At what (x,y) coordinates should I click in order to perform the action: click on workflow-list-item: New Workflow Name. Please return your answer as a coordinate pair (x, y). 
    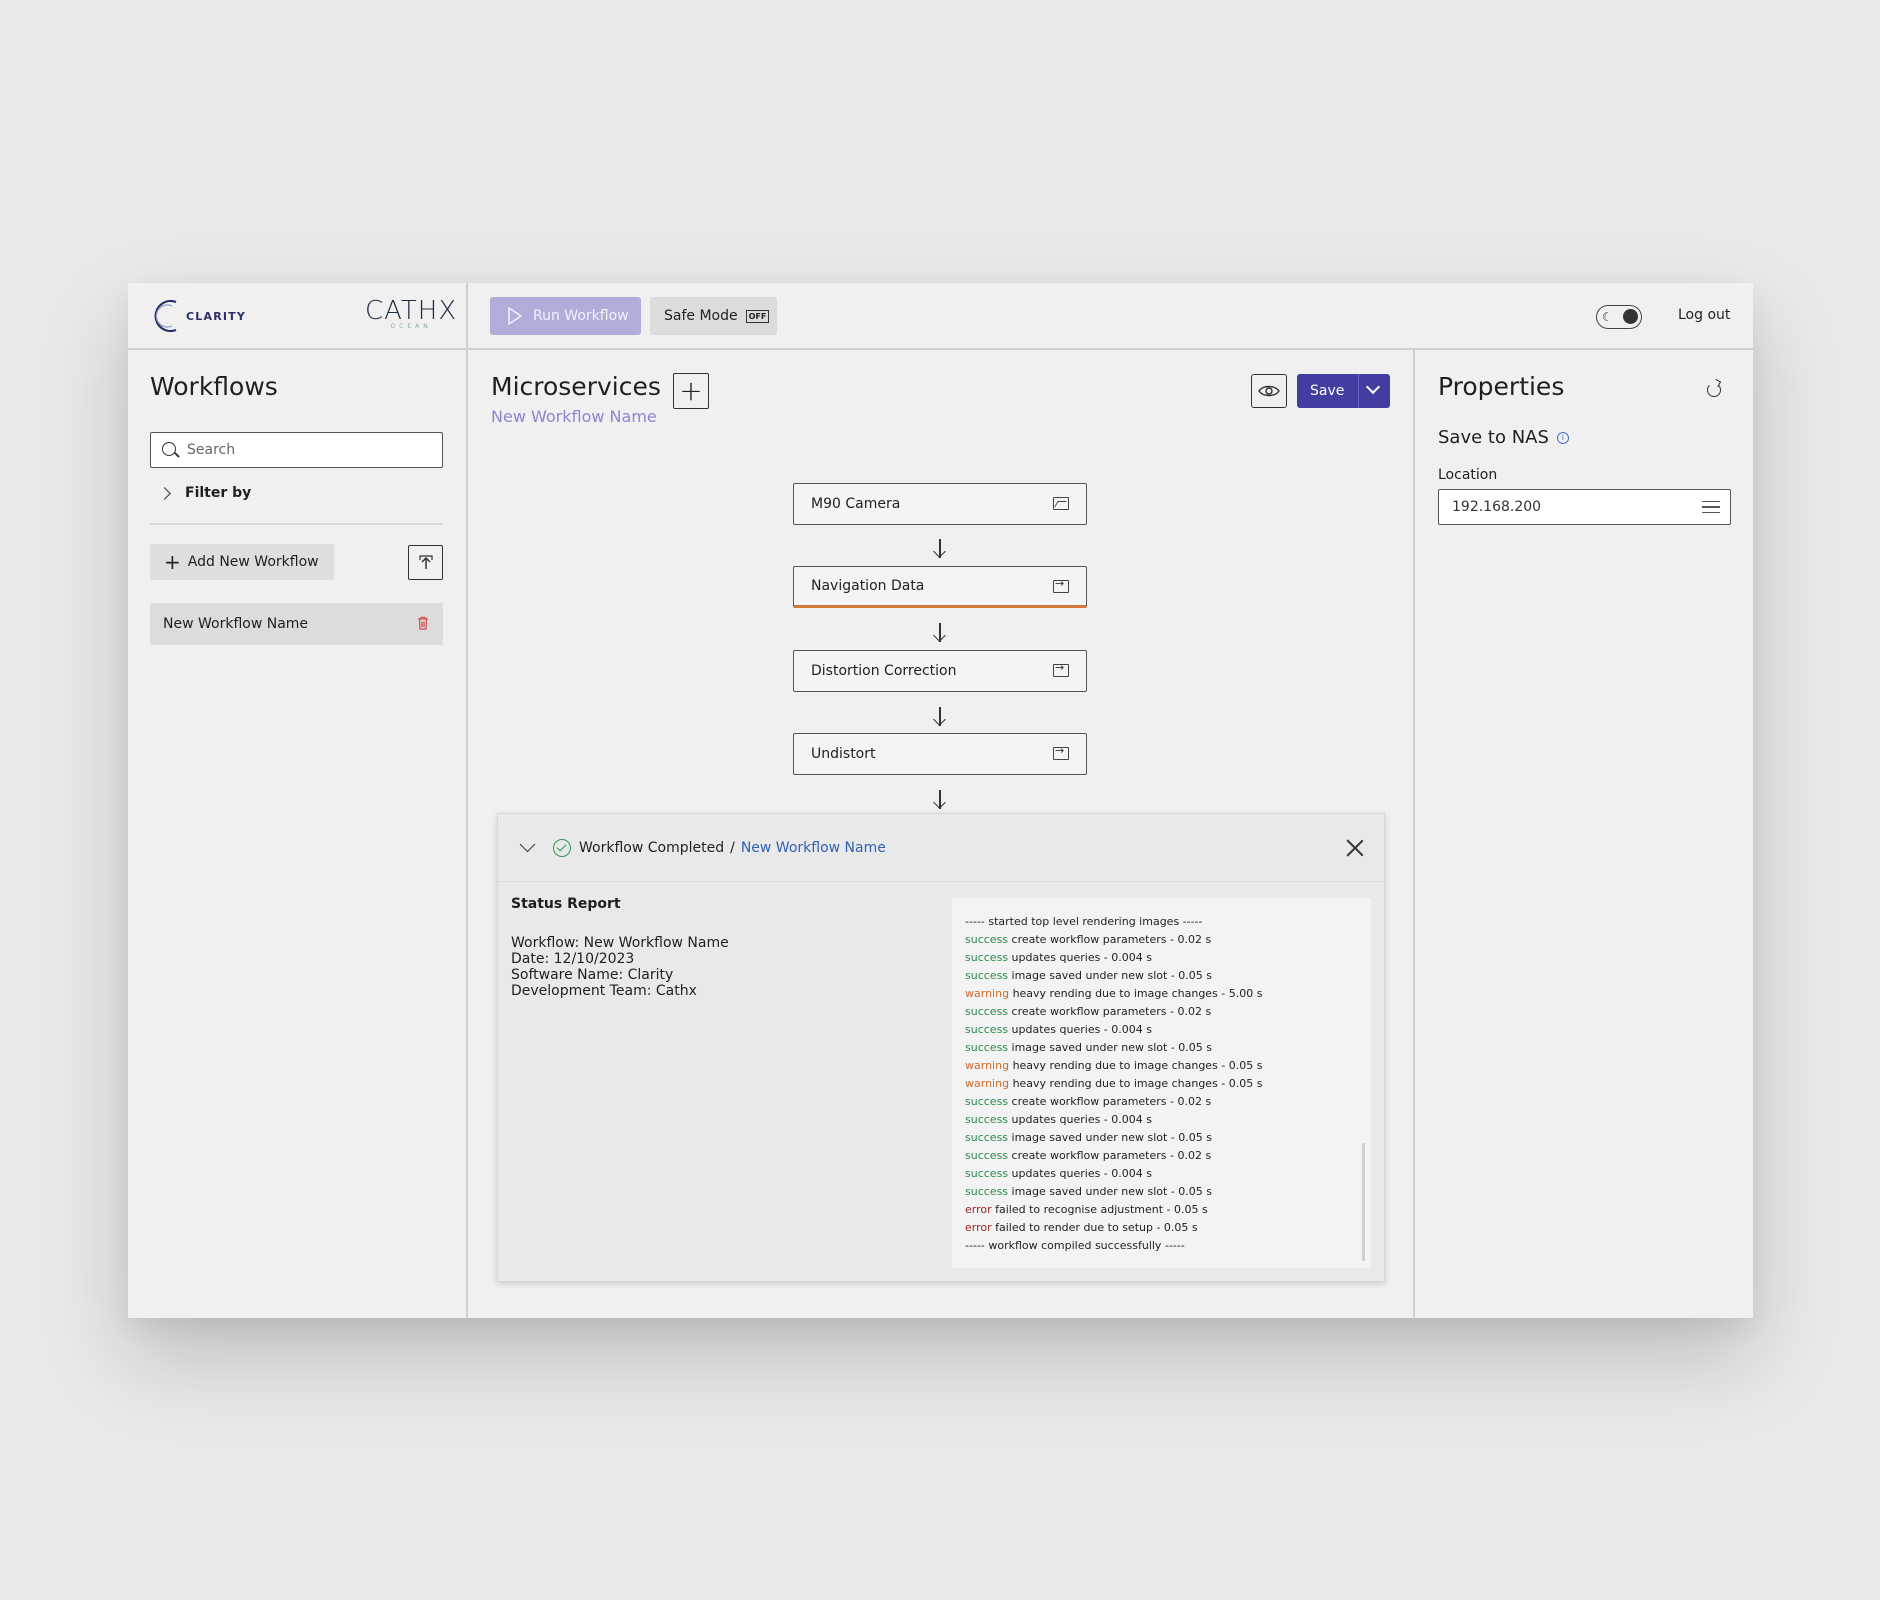
    Looking at the image, I should click on (296, 624).